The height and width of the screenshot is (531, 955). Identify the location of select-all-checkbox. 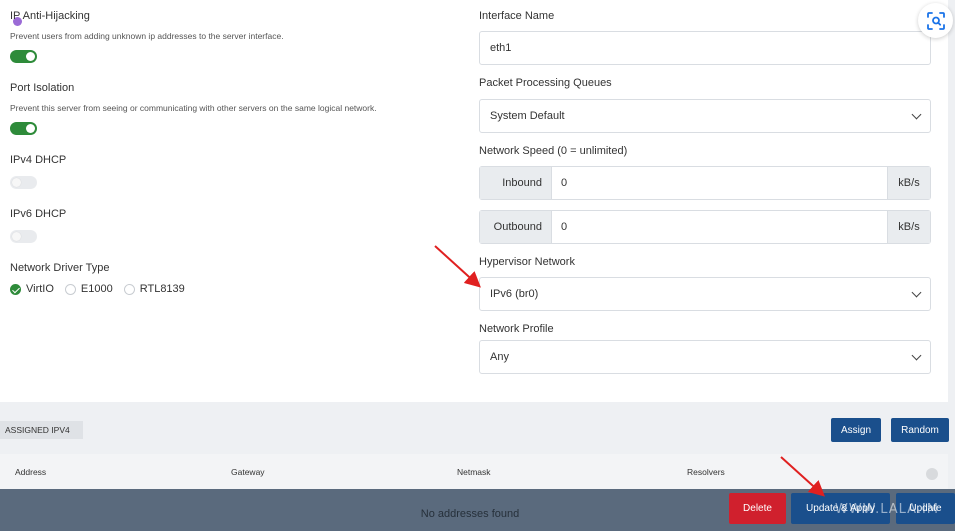
(932, 474).